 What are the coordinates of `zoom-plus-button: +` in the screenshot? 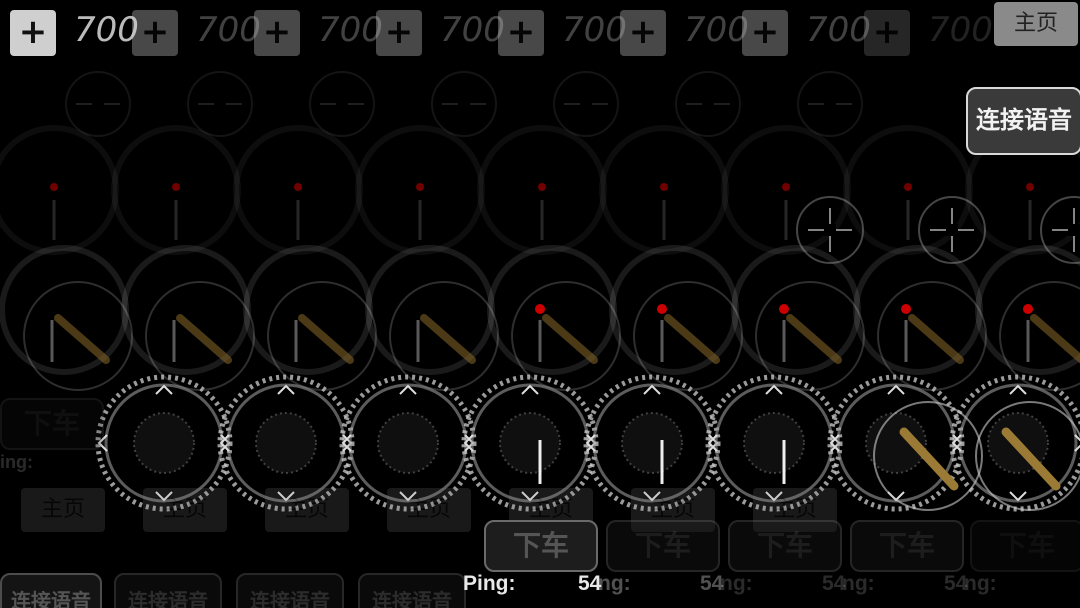 It's located at (33, 33).